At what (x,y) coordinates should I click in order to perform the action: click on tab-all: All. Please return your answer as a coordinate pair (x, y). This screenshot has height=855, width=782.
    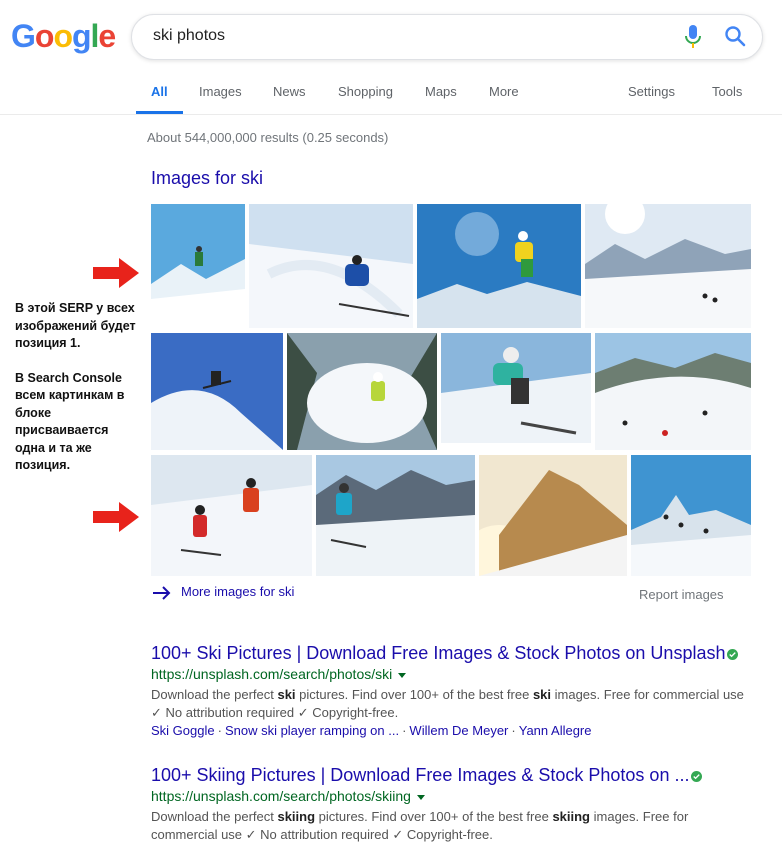
    Looking at the image, I should click on (159, 91).